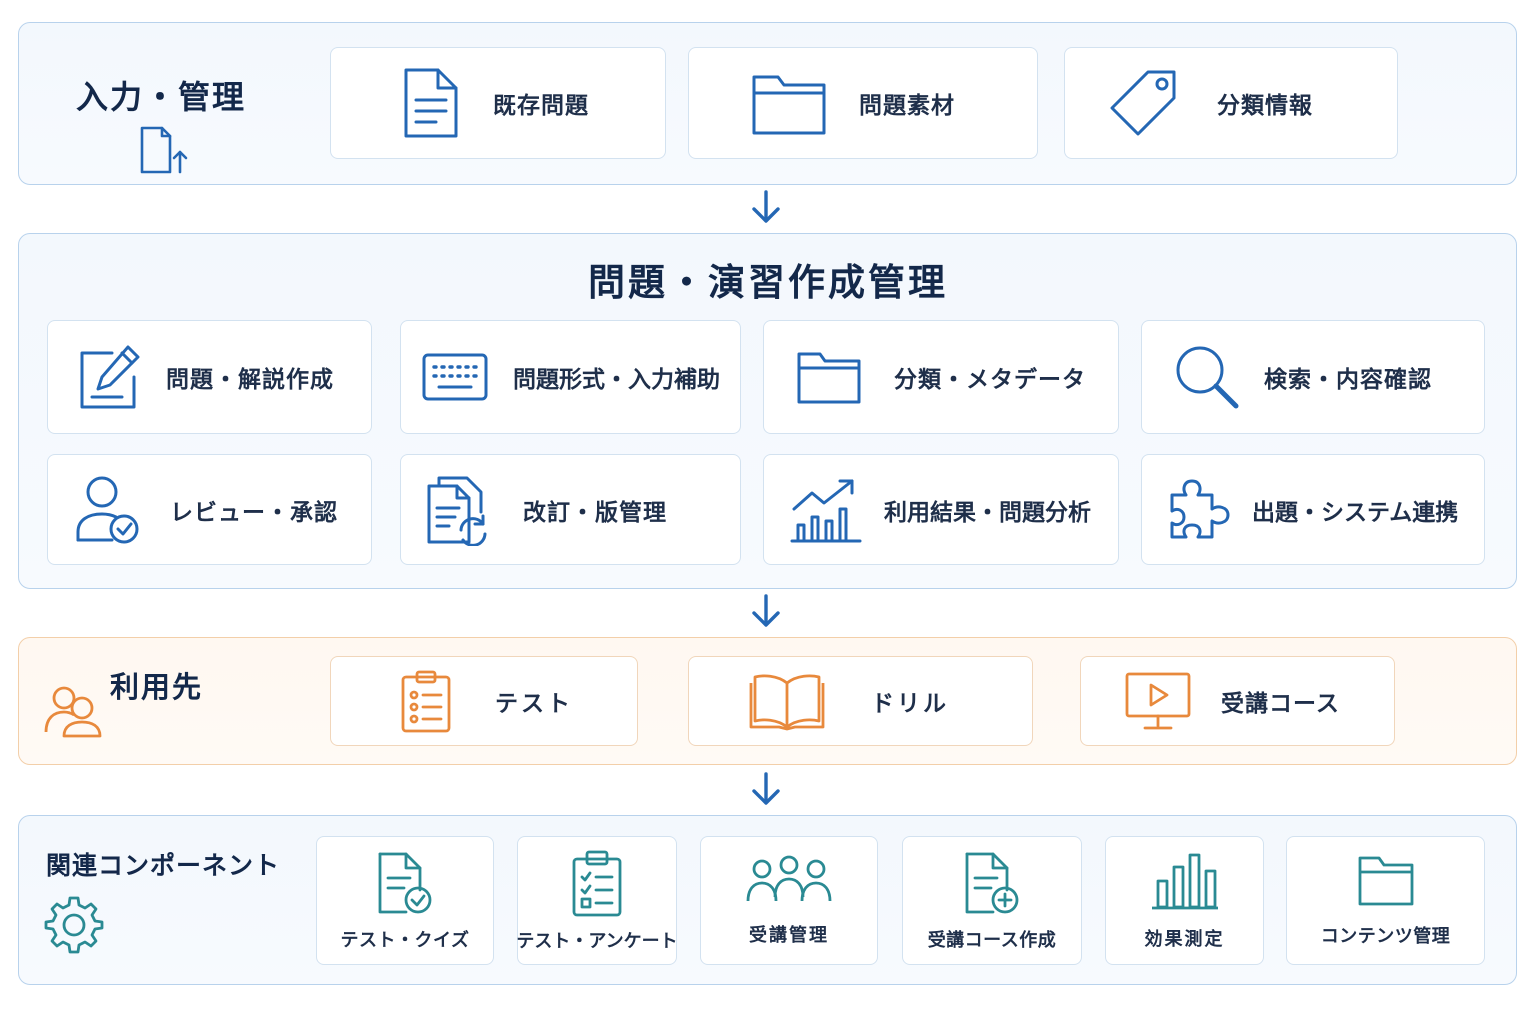  Describe the element at coordinates (787, 701) in the screenshot. I see `book-icon` at that location.